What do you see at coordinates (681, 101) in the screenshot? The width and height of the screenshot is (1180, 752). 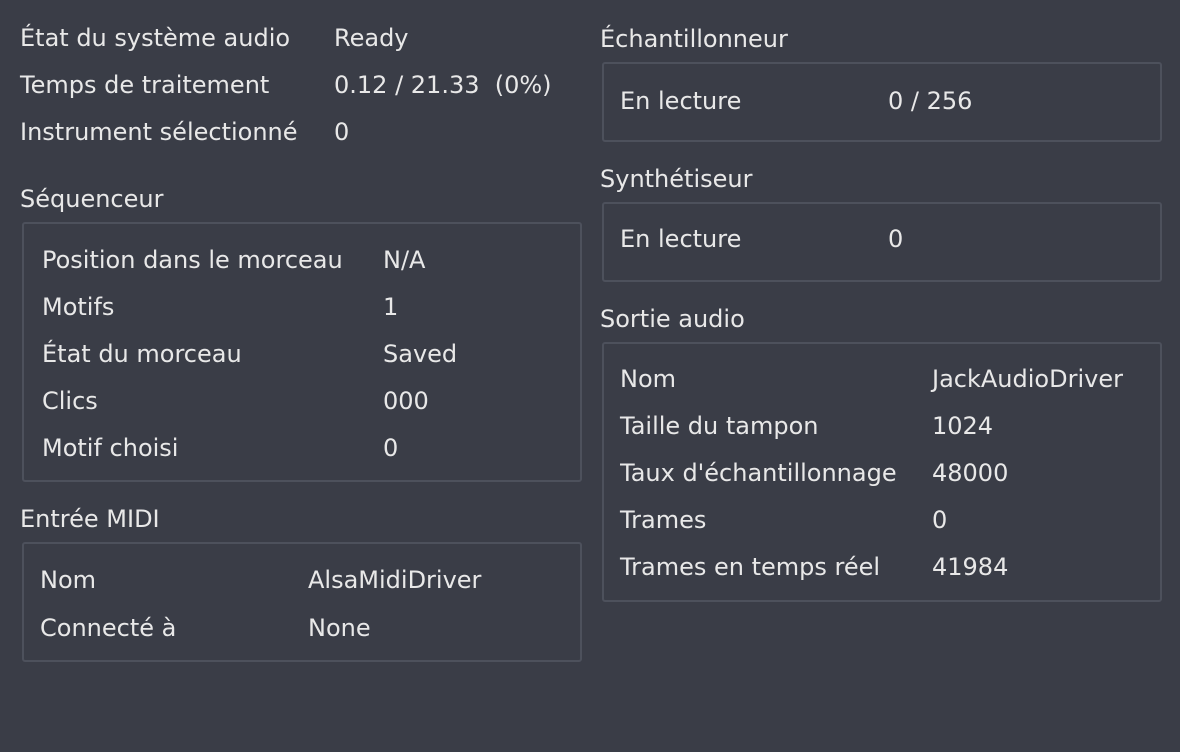 I see `sampler-playing-label: En lecture` at bounding box center [681, 101].